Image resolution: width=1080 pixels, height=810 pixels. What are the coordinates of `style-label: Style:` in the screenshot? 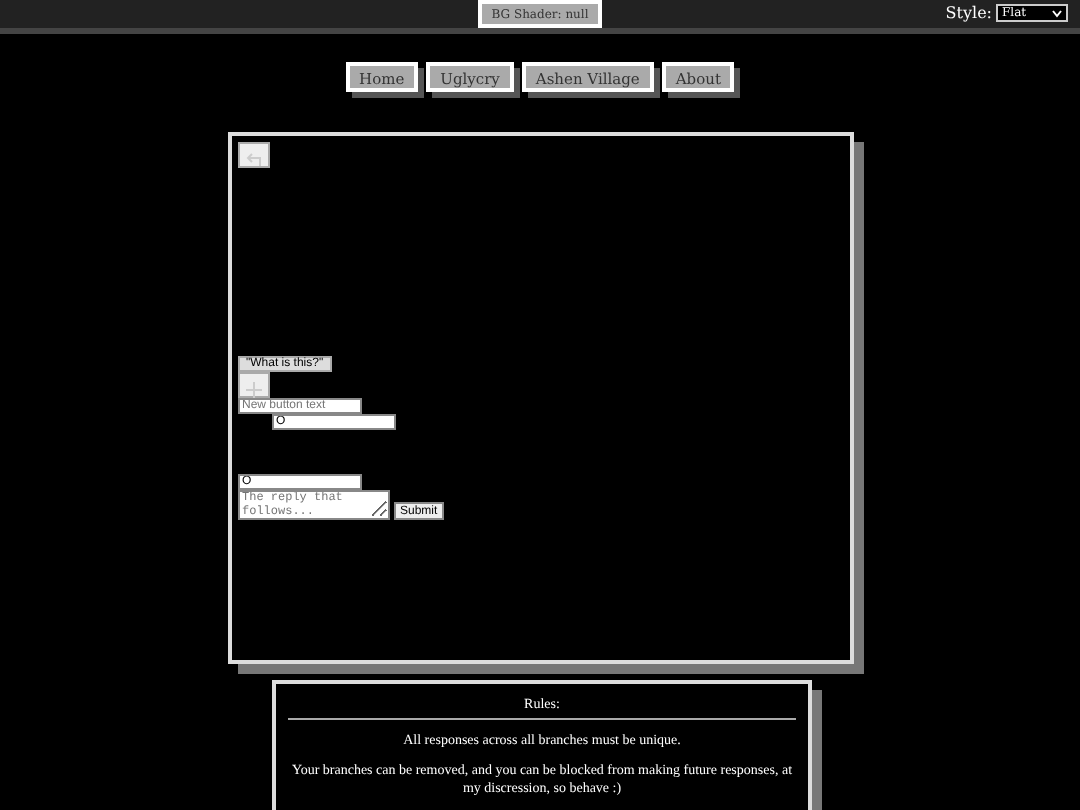 It's located at (968, 13).